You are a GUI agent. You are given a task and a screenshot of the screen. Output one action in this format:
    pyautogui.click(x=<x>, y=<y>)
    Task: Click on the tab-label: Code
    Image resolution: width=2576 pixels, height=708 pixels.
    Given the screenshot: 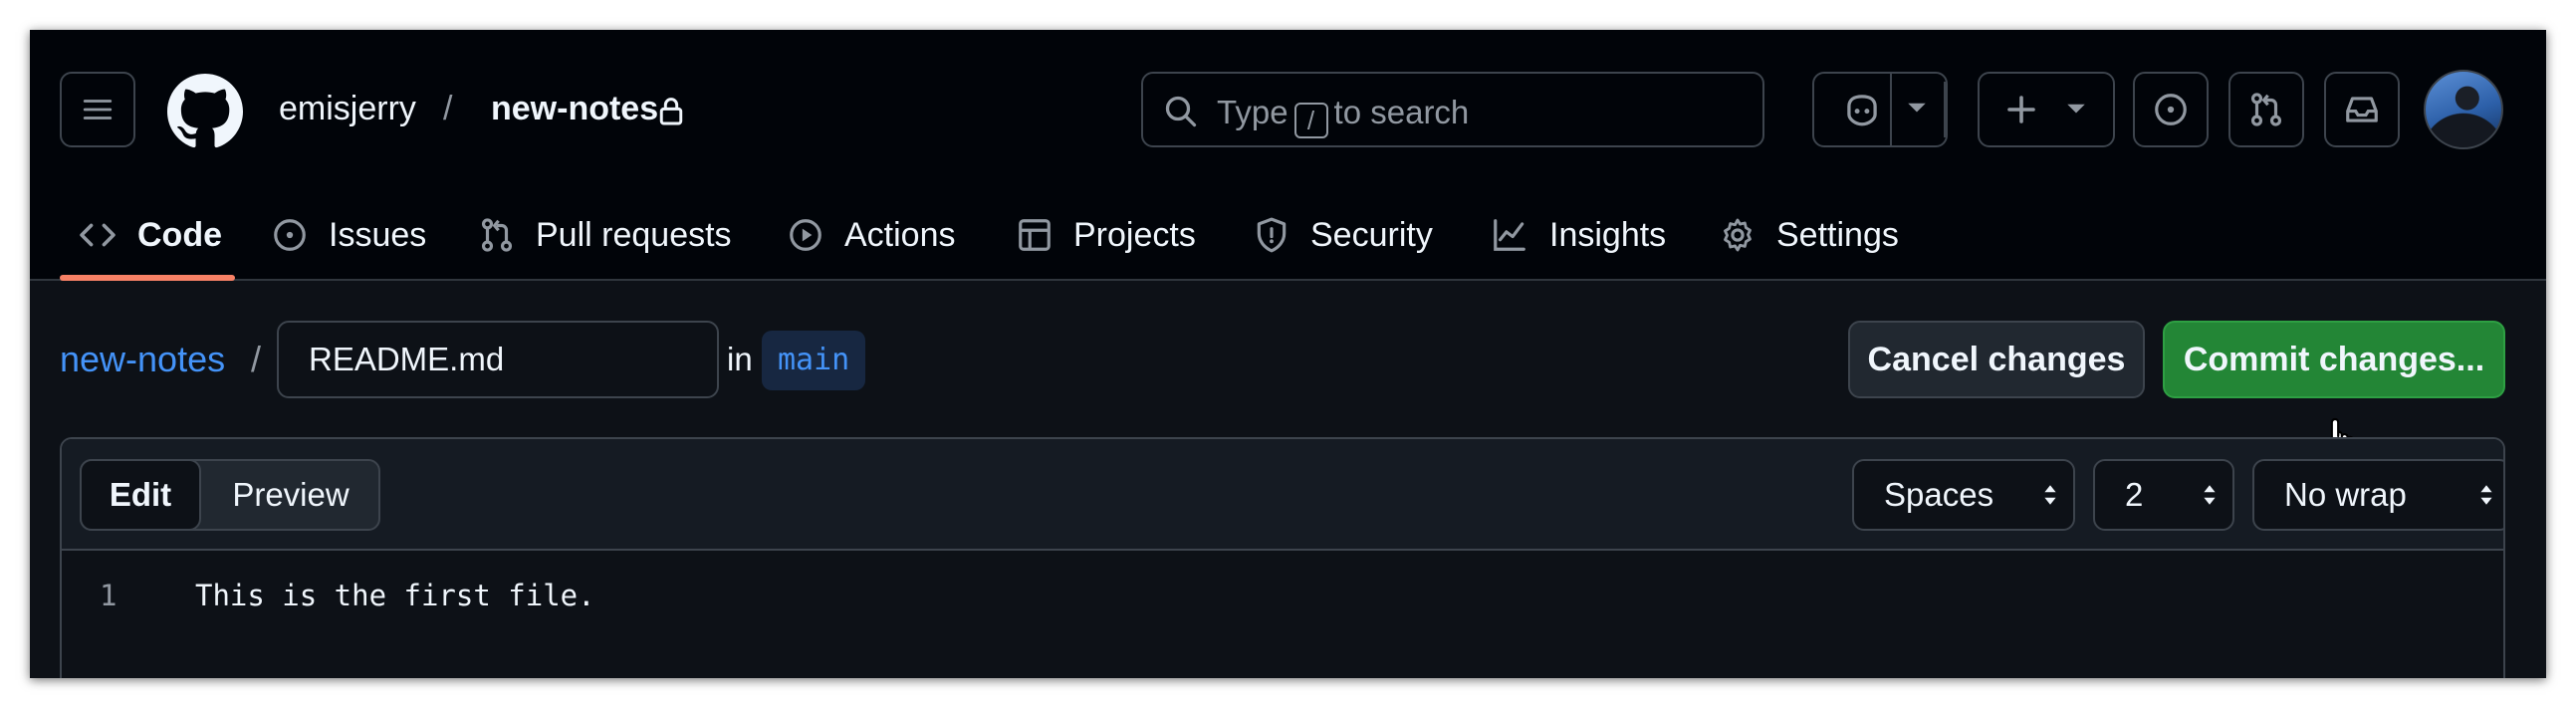 What is the action you would take?
    pyautogui.click(x=179, y=234)
    